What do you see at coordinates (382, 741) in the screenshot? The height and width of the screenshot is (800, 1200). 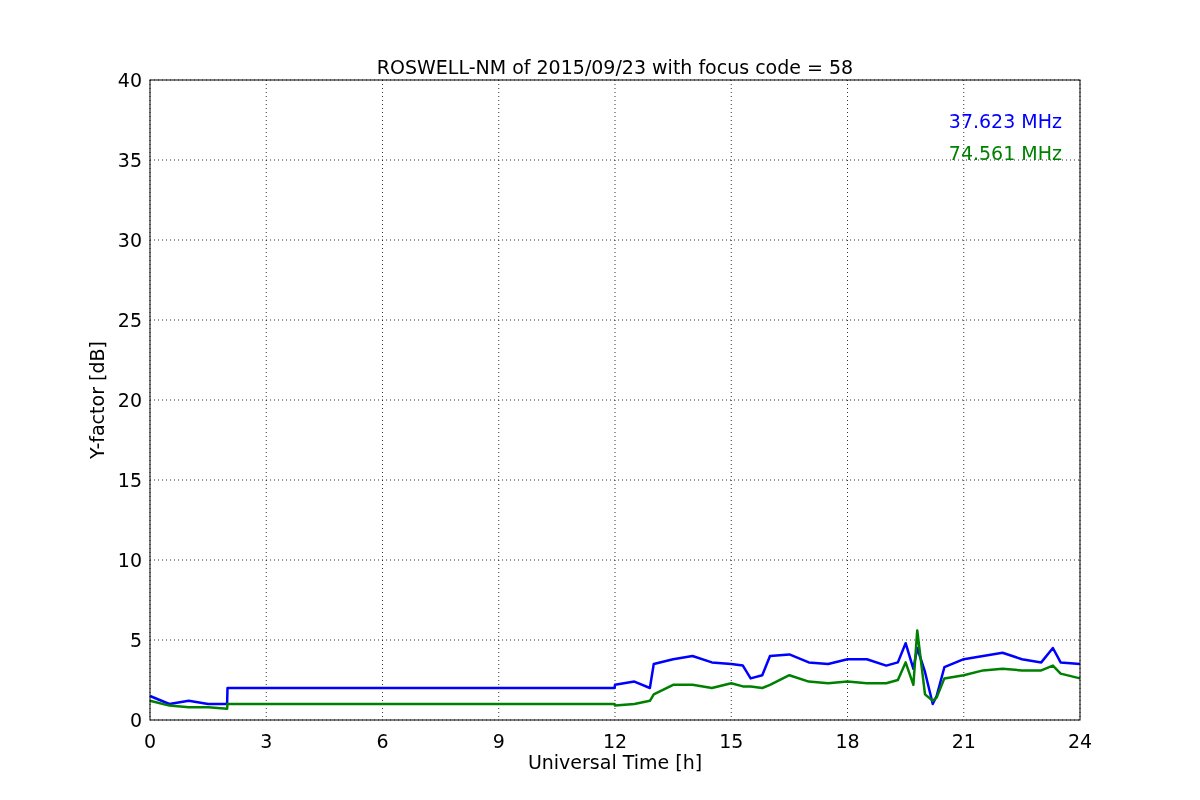 I see `x-tick-label: 6` at bounding box center [382, 741].